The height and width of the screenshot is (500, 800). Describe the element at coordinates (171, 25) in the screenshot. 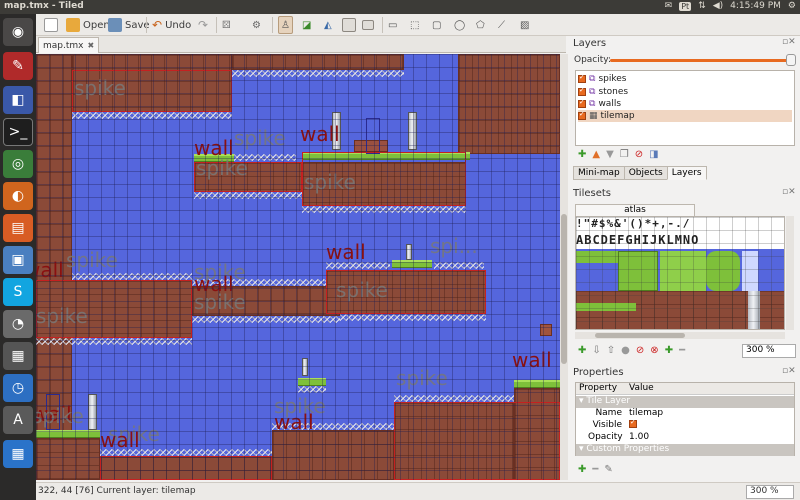

I see `undo-button: ↶ Undo` at that location.